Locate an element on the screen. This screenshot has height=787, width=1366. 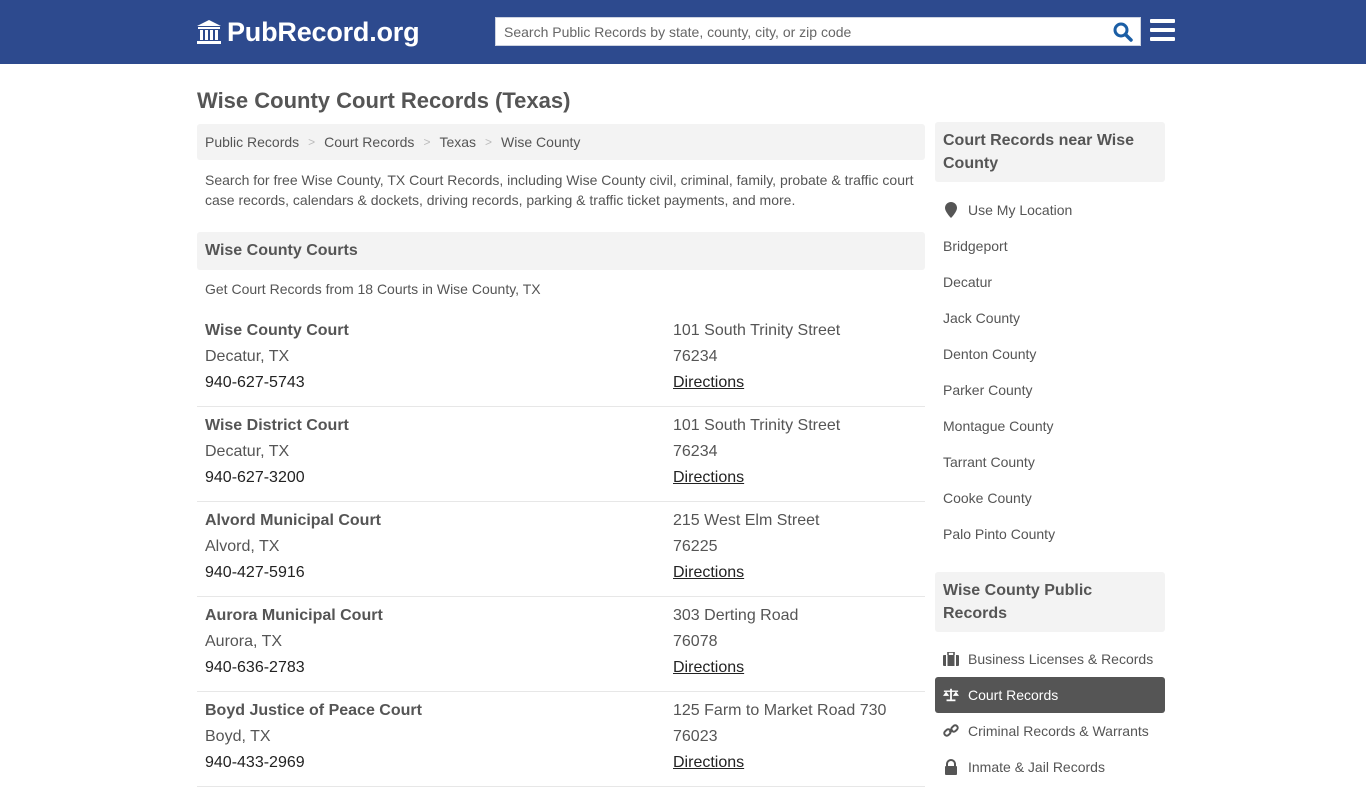
court-name: Wise County Court is located at coordinates (277, 331).